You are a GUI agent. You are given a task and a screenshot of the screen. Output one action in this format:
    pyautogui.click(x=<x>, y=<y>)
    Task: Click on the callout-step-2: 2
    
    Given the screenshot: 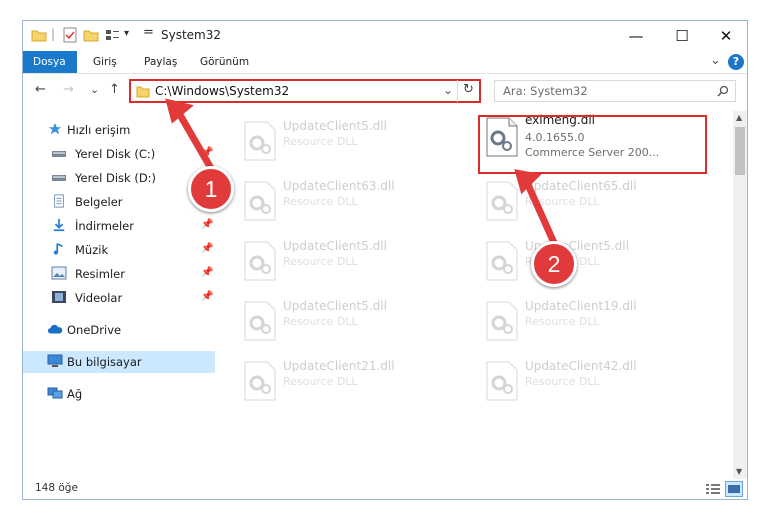 What is the action you would take?
    pyautogui.click(x=554, y=264)
    